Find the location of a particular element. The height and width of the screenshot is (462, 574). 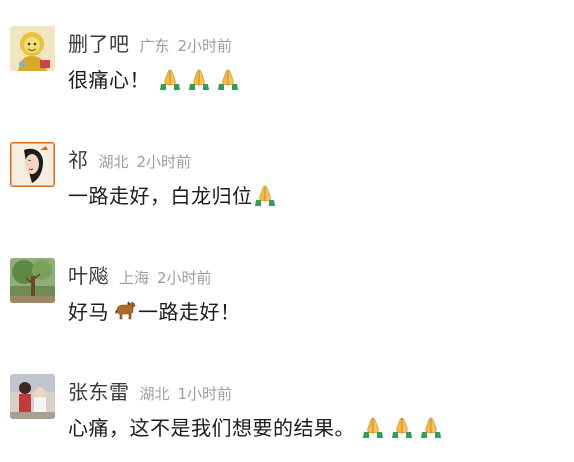

horse-emoji-icon is located at coordinates (125, 311).